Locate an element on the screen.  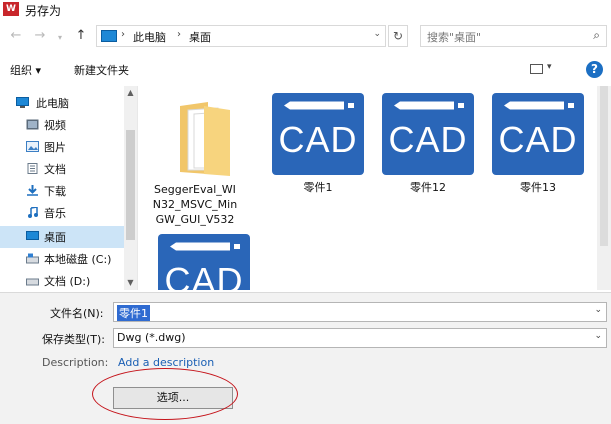
sidebar-item-pictures: 图片 is located at coordinates (62, 147).